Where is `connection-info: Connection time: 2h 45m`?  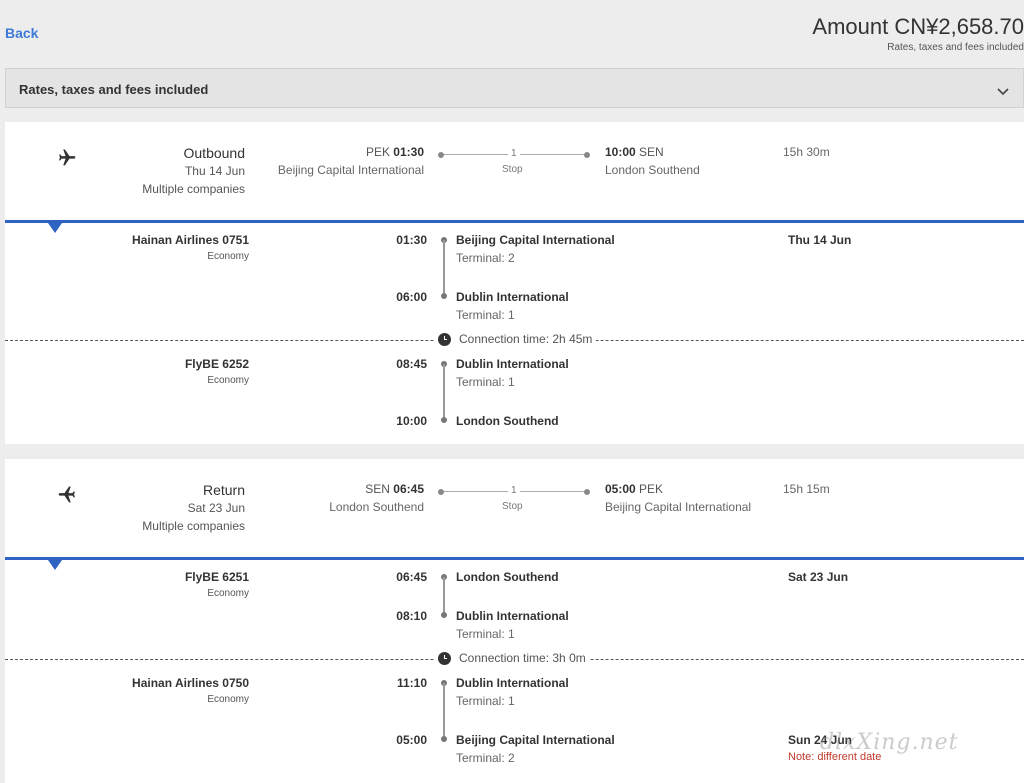 connection-info: Connection time: 2h 45m is located at coordinates (515, 339).